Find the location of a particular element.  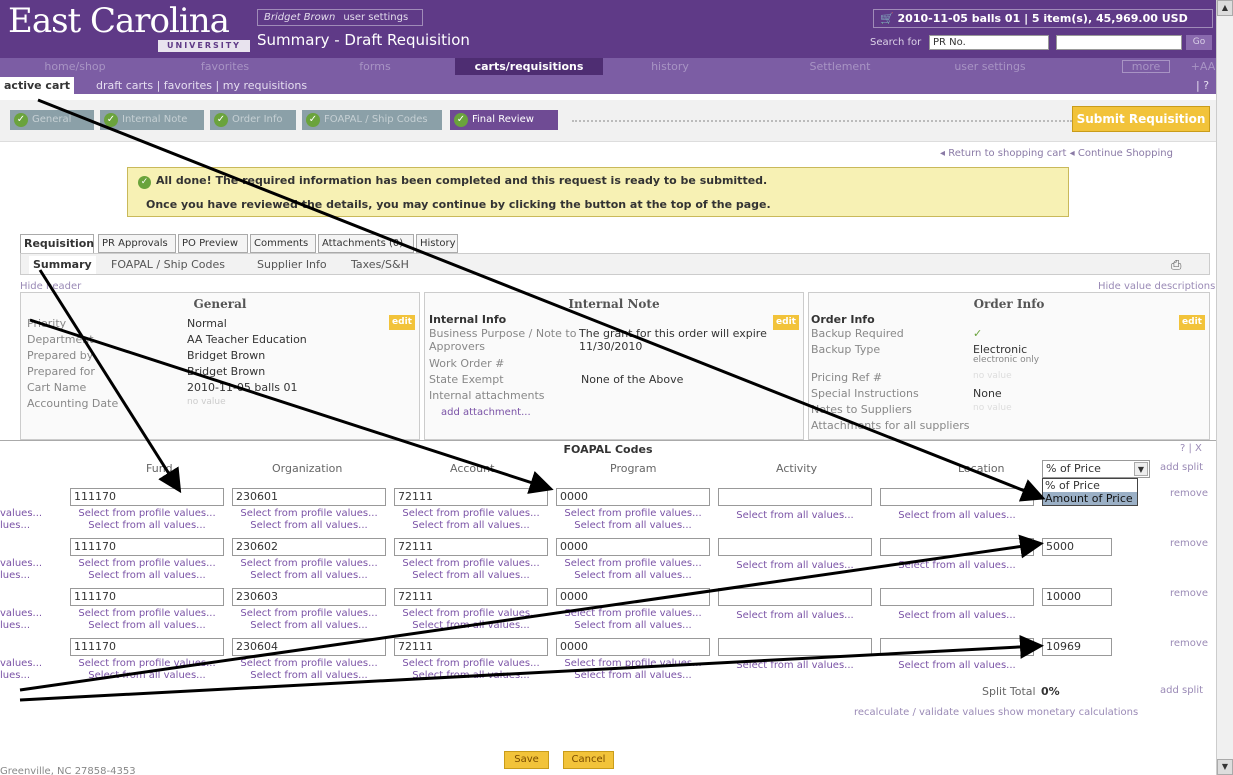

vertical-scrollbar: ▲ ▼ is located at coordinates (1224, 387).